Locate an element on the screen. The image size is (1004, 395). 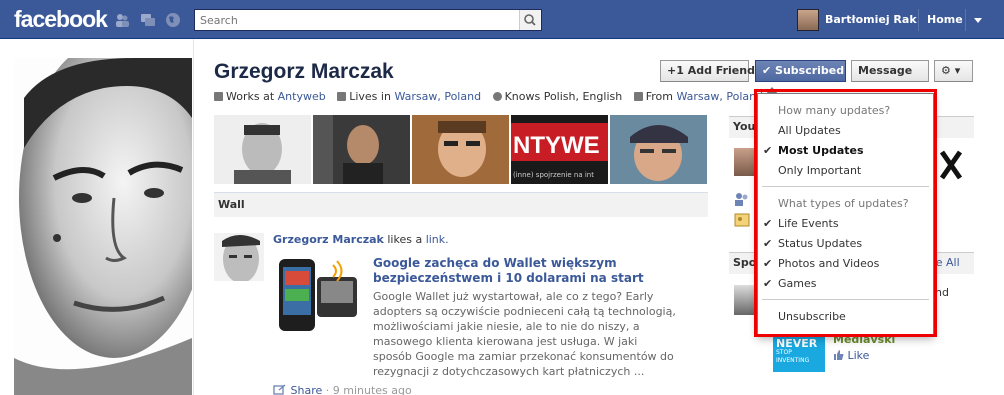
top-bar: facebook Bartłomiej Rak Home is located at coordinates (502, 19).